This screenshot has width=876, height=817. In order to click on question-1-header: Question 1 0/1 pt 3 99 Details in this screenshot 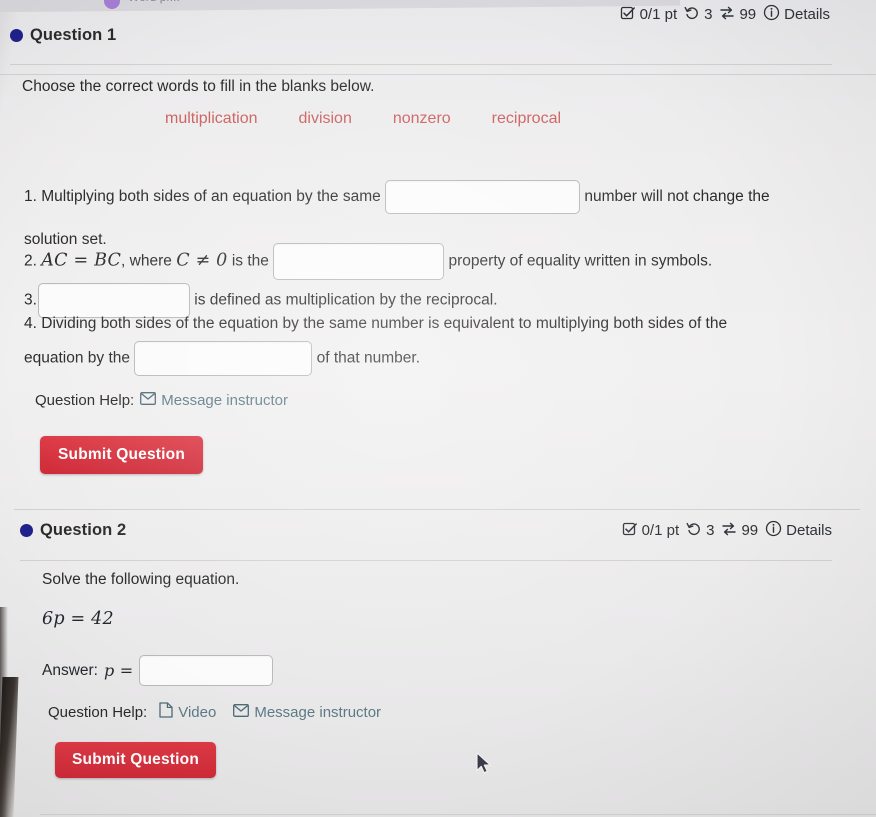, I will do `click(420, 24)`.